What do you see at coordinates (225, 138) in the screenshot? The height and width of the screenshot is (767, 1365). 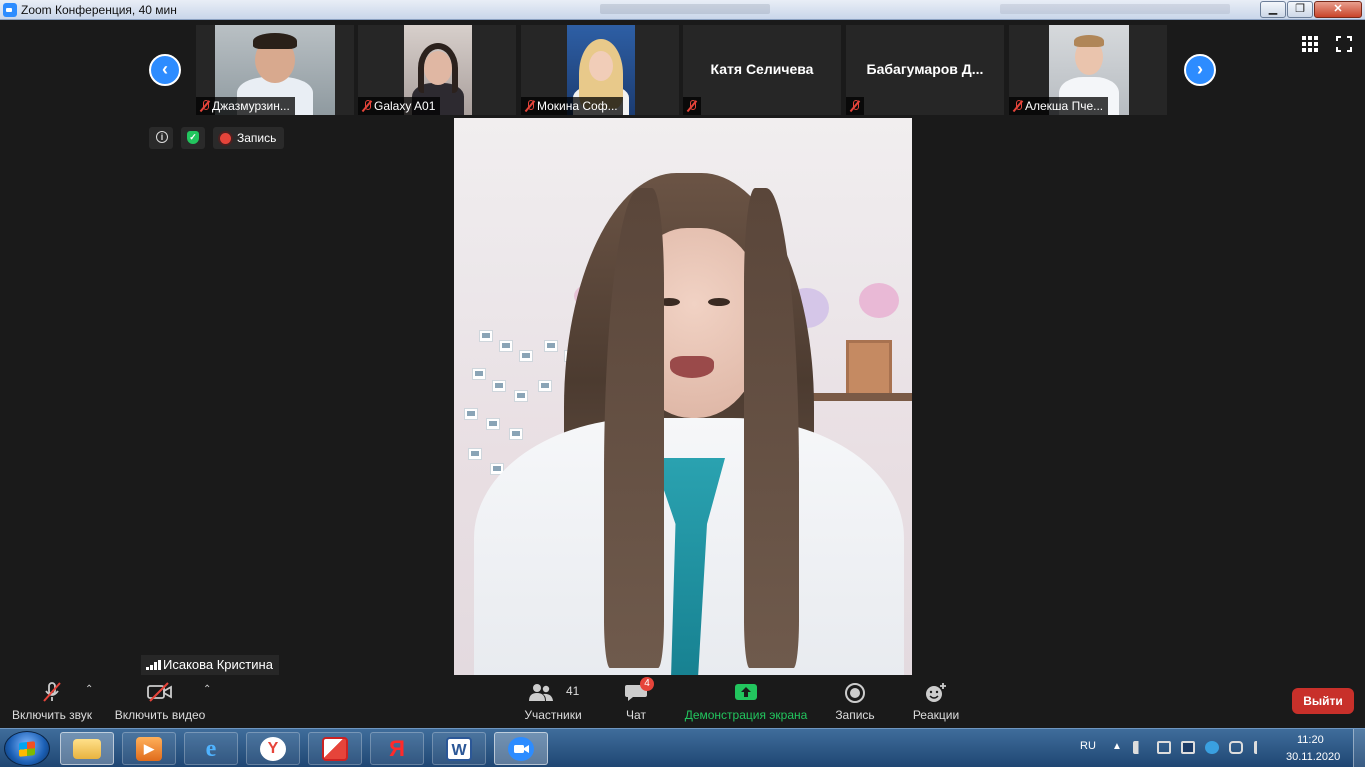 I see `record-dot-icon` at bounding box center [225, 138].